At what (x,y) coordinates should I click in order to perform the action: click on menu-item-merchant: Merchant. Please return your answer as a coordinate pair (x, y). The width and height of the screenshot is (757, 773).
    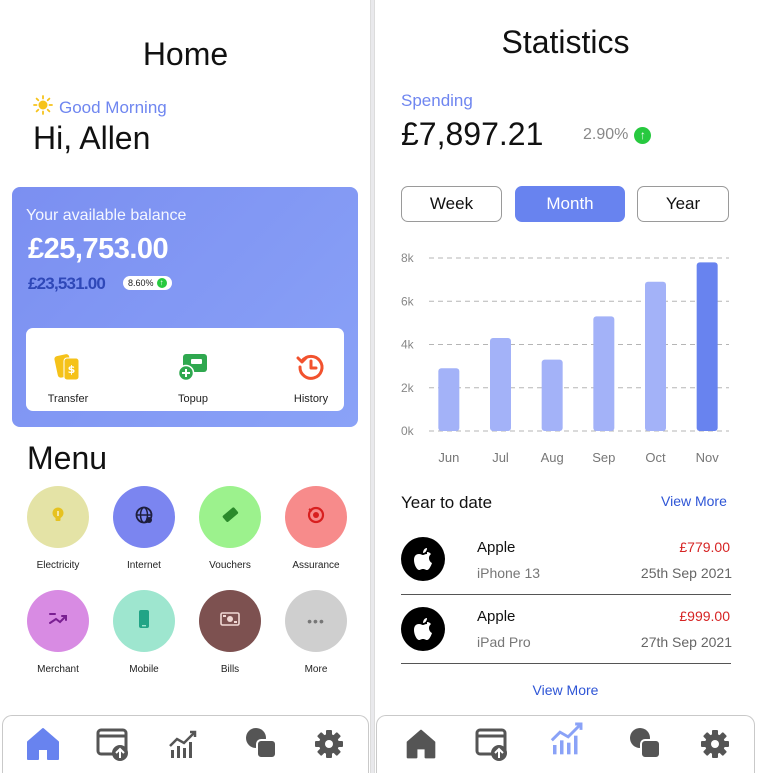
    Looking at the image, I should click on (58, 632).